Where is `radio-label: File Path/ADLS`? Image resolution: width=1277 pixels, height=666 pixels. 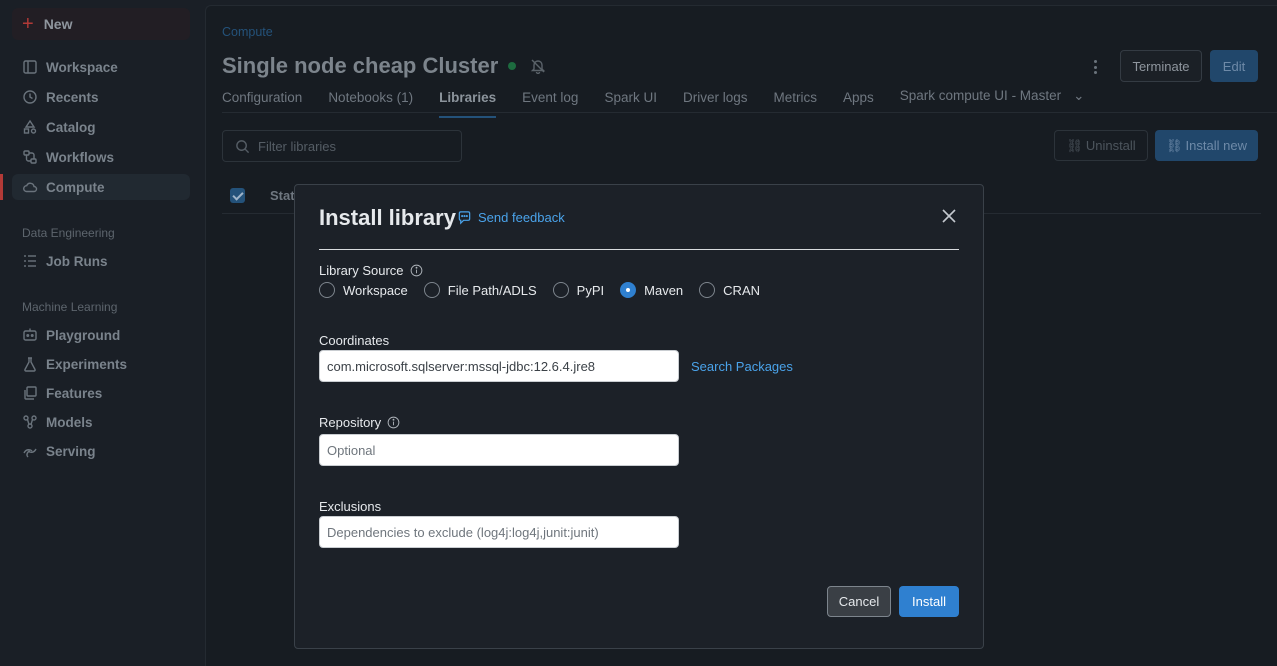
radio-label: File Path/ADLS is located at coordinates (492, 290).